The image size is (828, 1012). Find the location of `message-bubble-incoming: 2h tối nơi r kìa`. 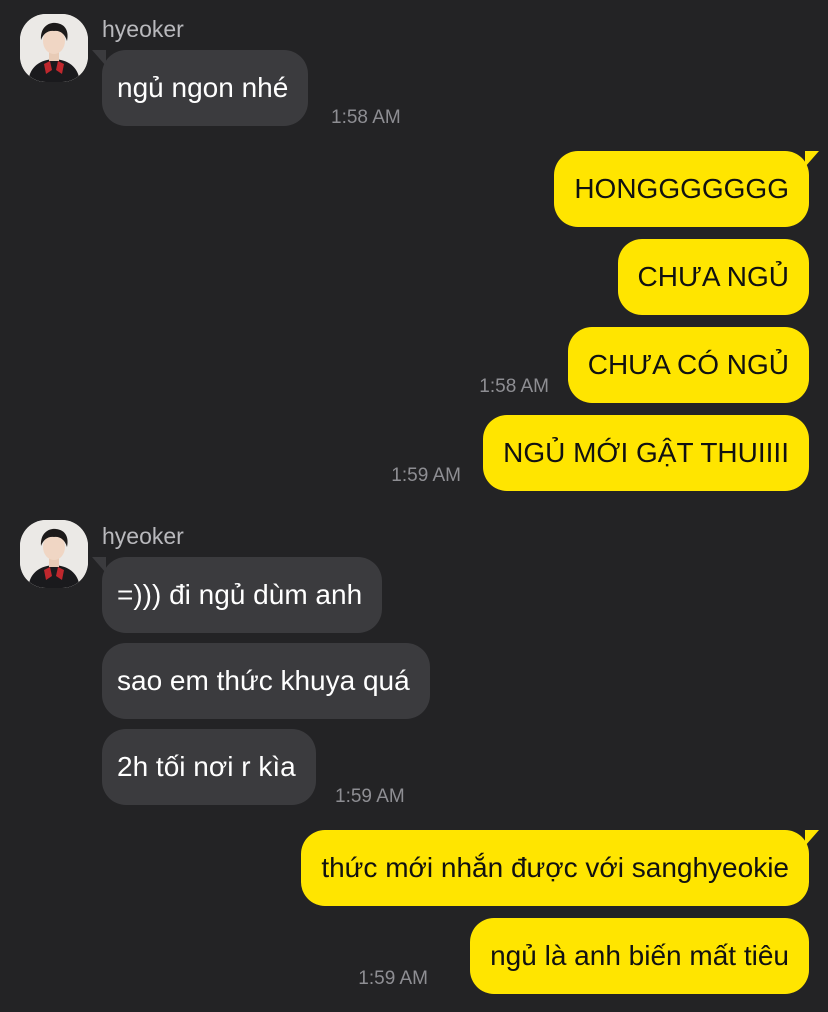

message-bubble-incoming: 2h tối nơi r kìa is located at coordinates (209, 767).